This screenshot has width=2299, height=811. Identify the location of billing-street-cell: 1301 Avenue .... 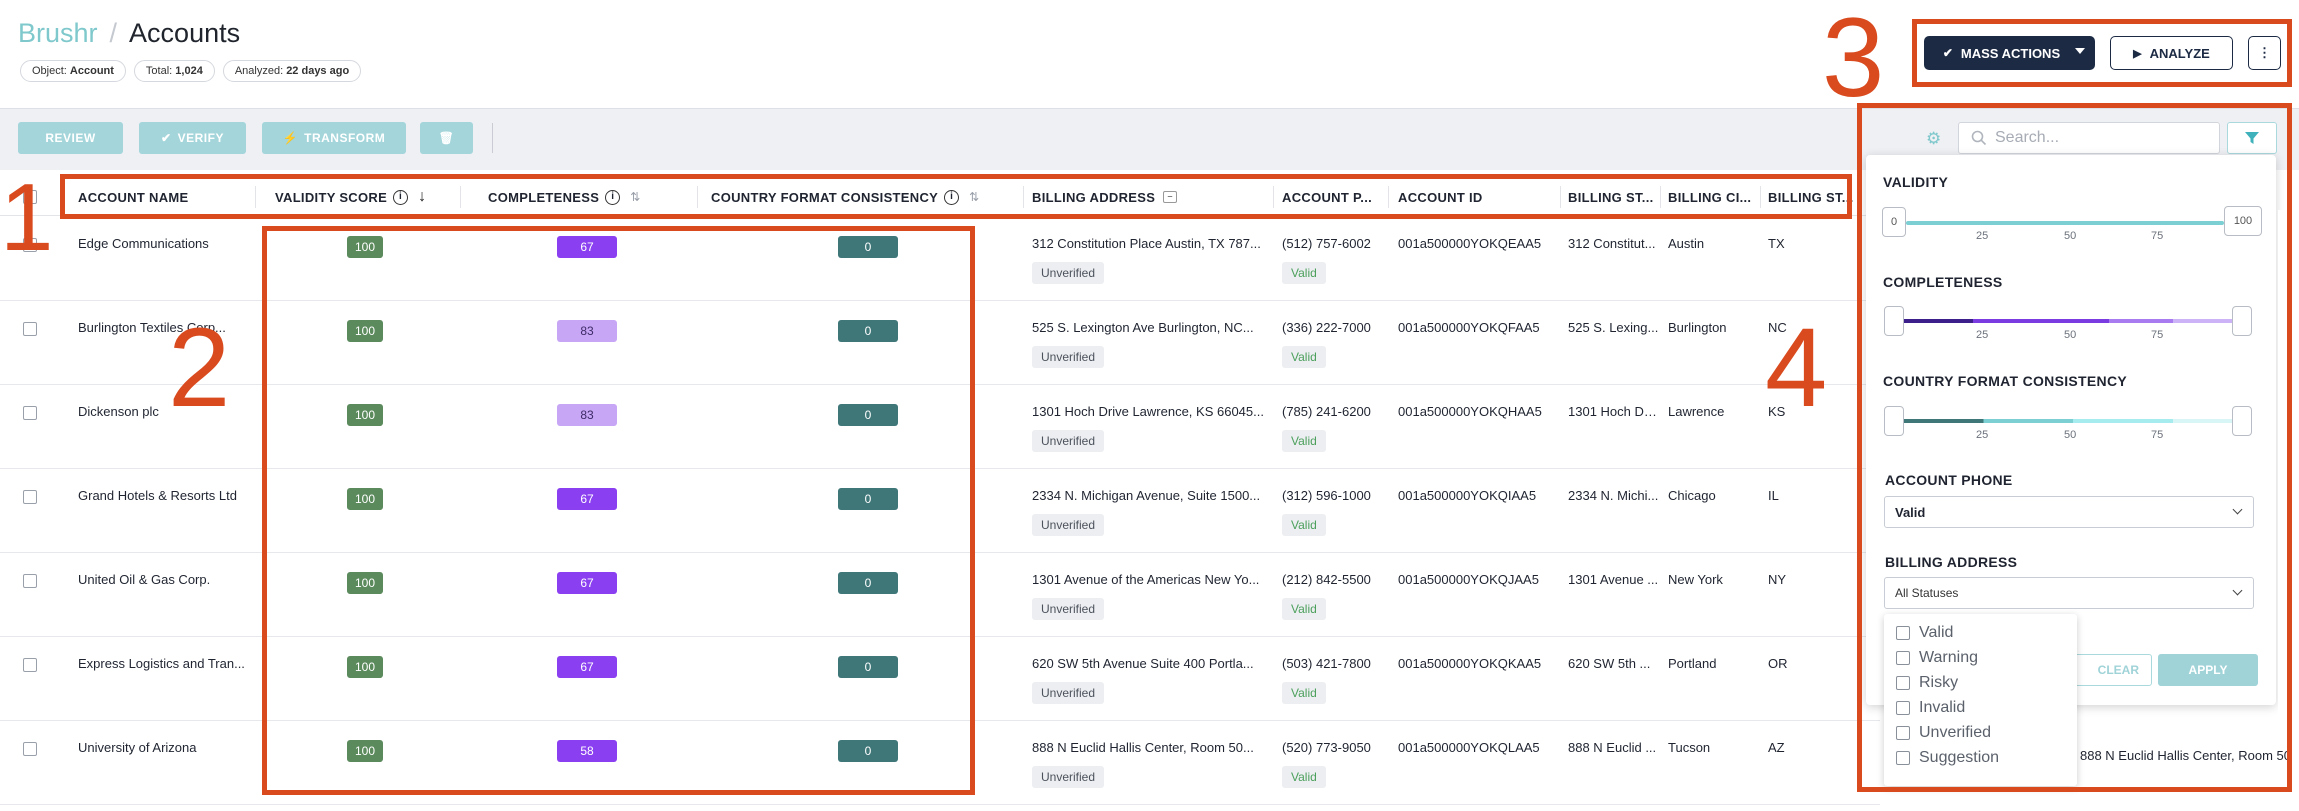
(1614, 579).